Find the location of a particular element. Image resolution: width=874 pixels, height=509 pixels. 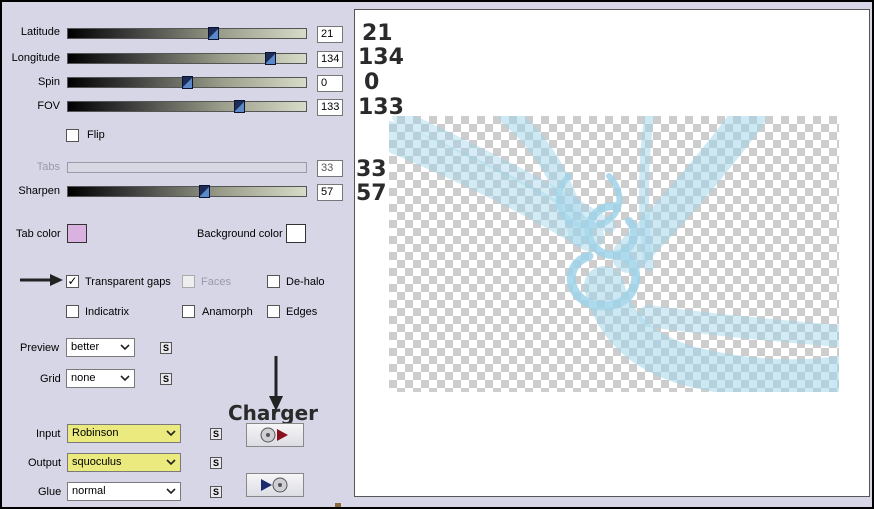

output-label: Output is located at coordinates (45, 463).